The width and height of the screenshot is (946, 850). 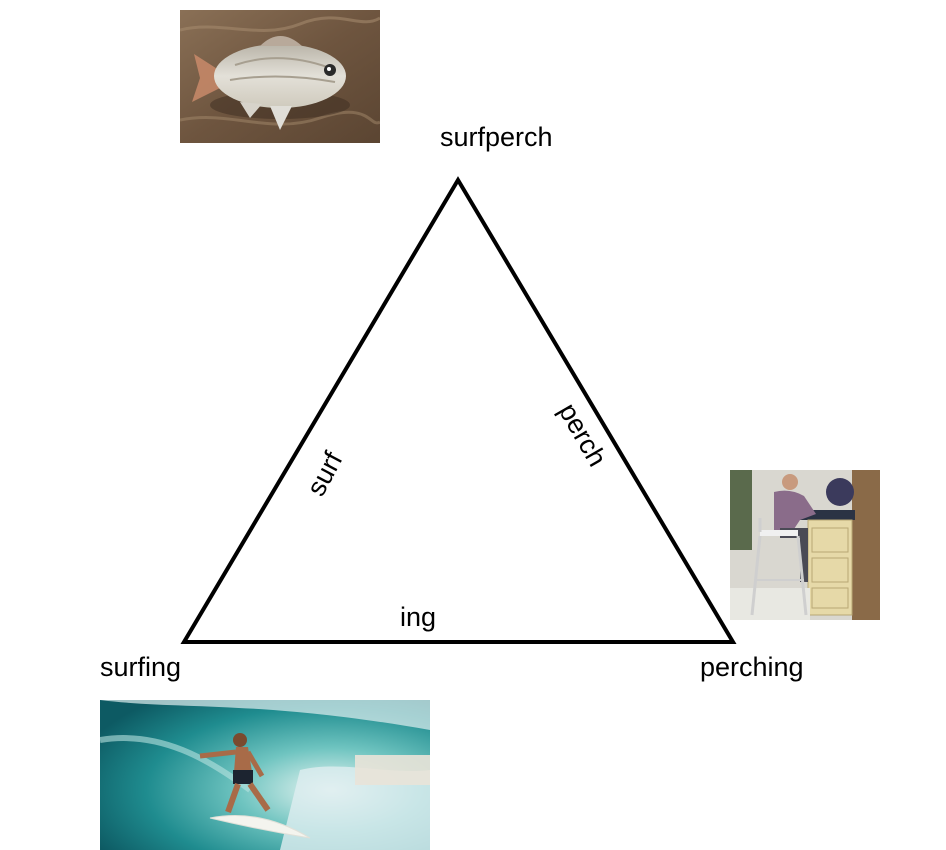 What do you see at coordinates (805, 545) in the screenshot?
I see `perching-stool-photo` at bounding box center [805, 545].